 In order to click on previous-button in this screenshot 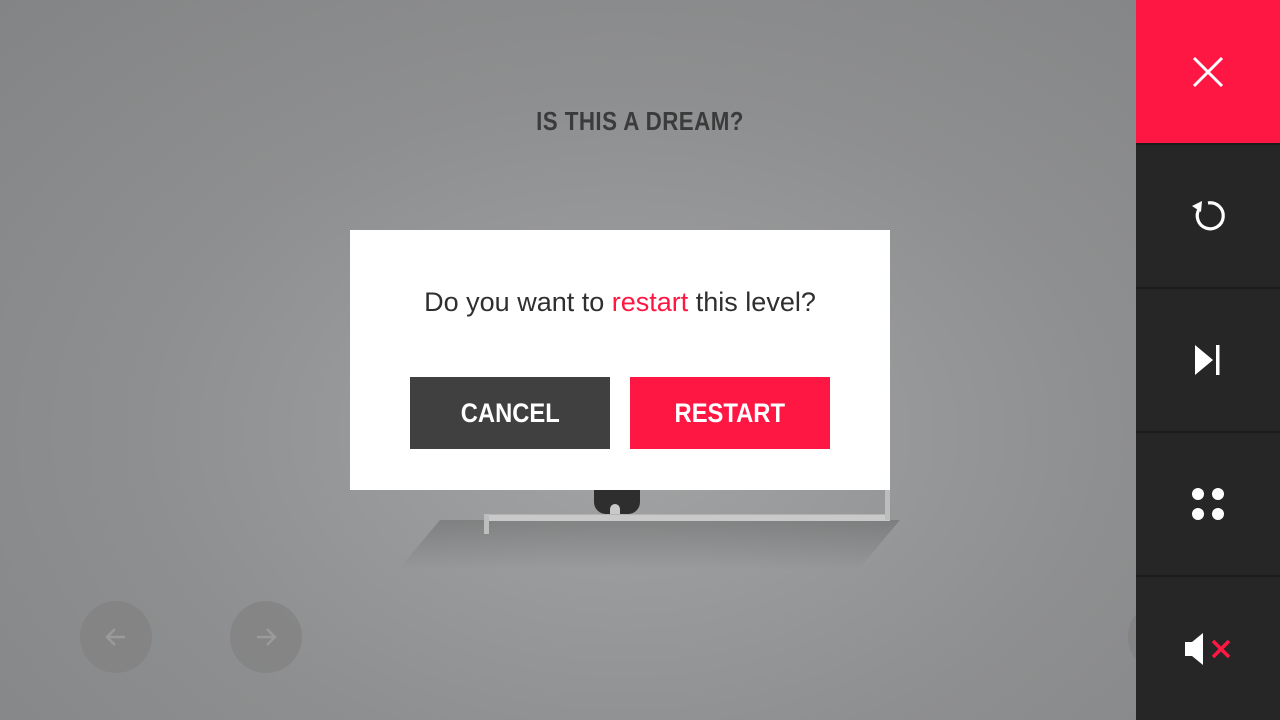, I will do `click(116, 637)`.